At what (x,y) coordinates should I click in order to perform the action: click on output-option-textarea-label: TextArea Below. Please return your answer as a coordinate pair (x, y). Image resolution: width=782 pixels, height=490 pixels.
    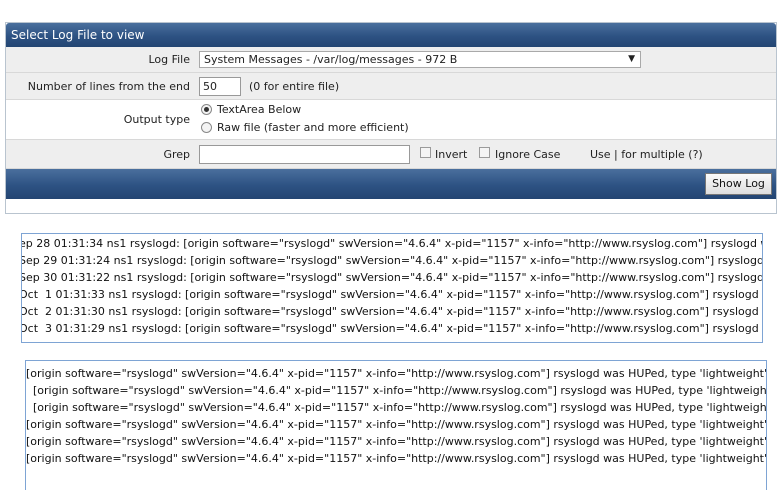
    Looking at the image, I should click on (259, 109).